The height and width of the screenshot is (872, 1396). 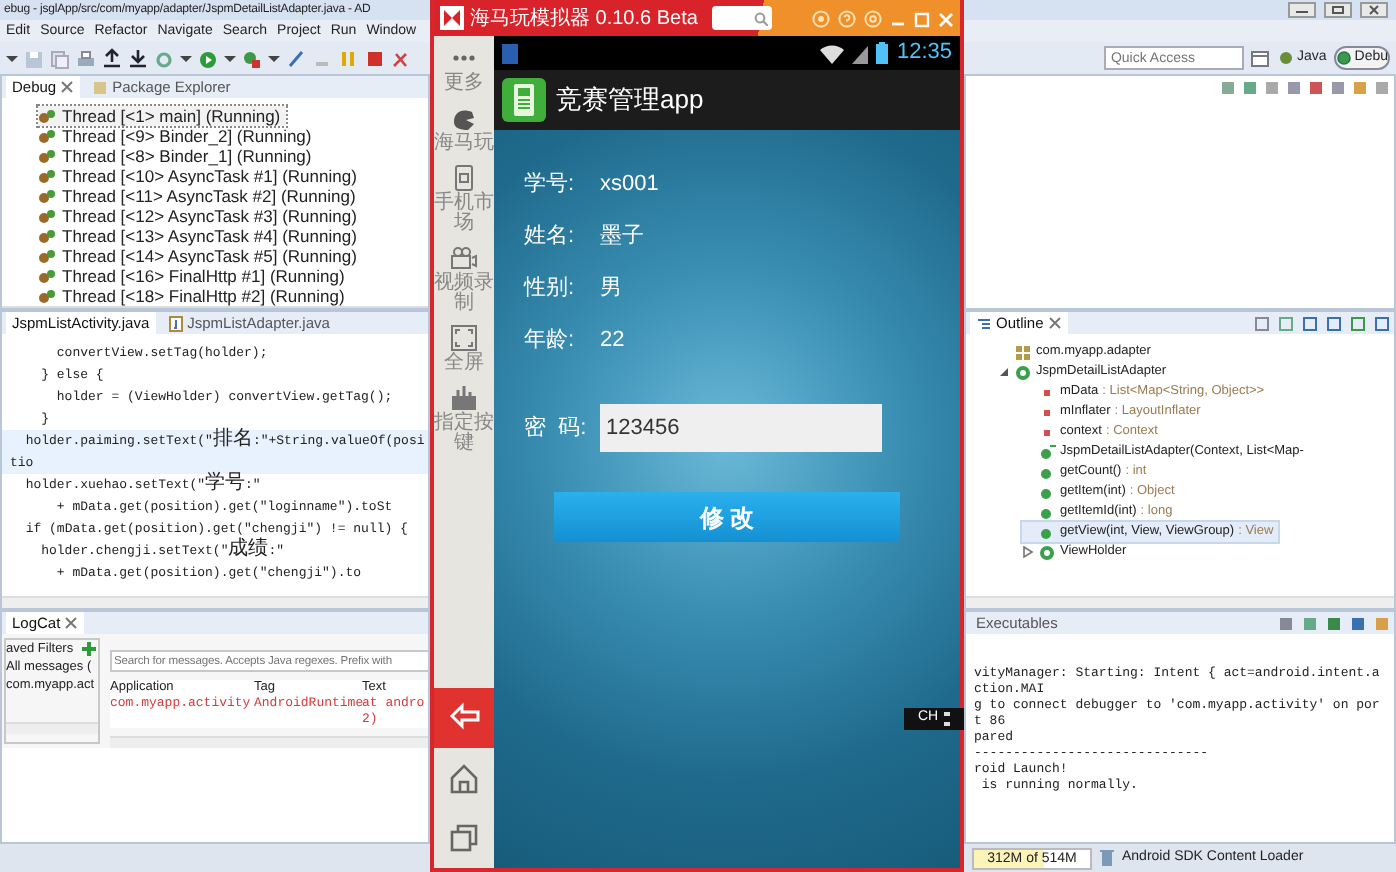 What do you see at coordinates (556, 428) in the screenshot?
I see `field-label: 密 码:` at bounding box center [556, 428].